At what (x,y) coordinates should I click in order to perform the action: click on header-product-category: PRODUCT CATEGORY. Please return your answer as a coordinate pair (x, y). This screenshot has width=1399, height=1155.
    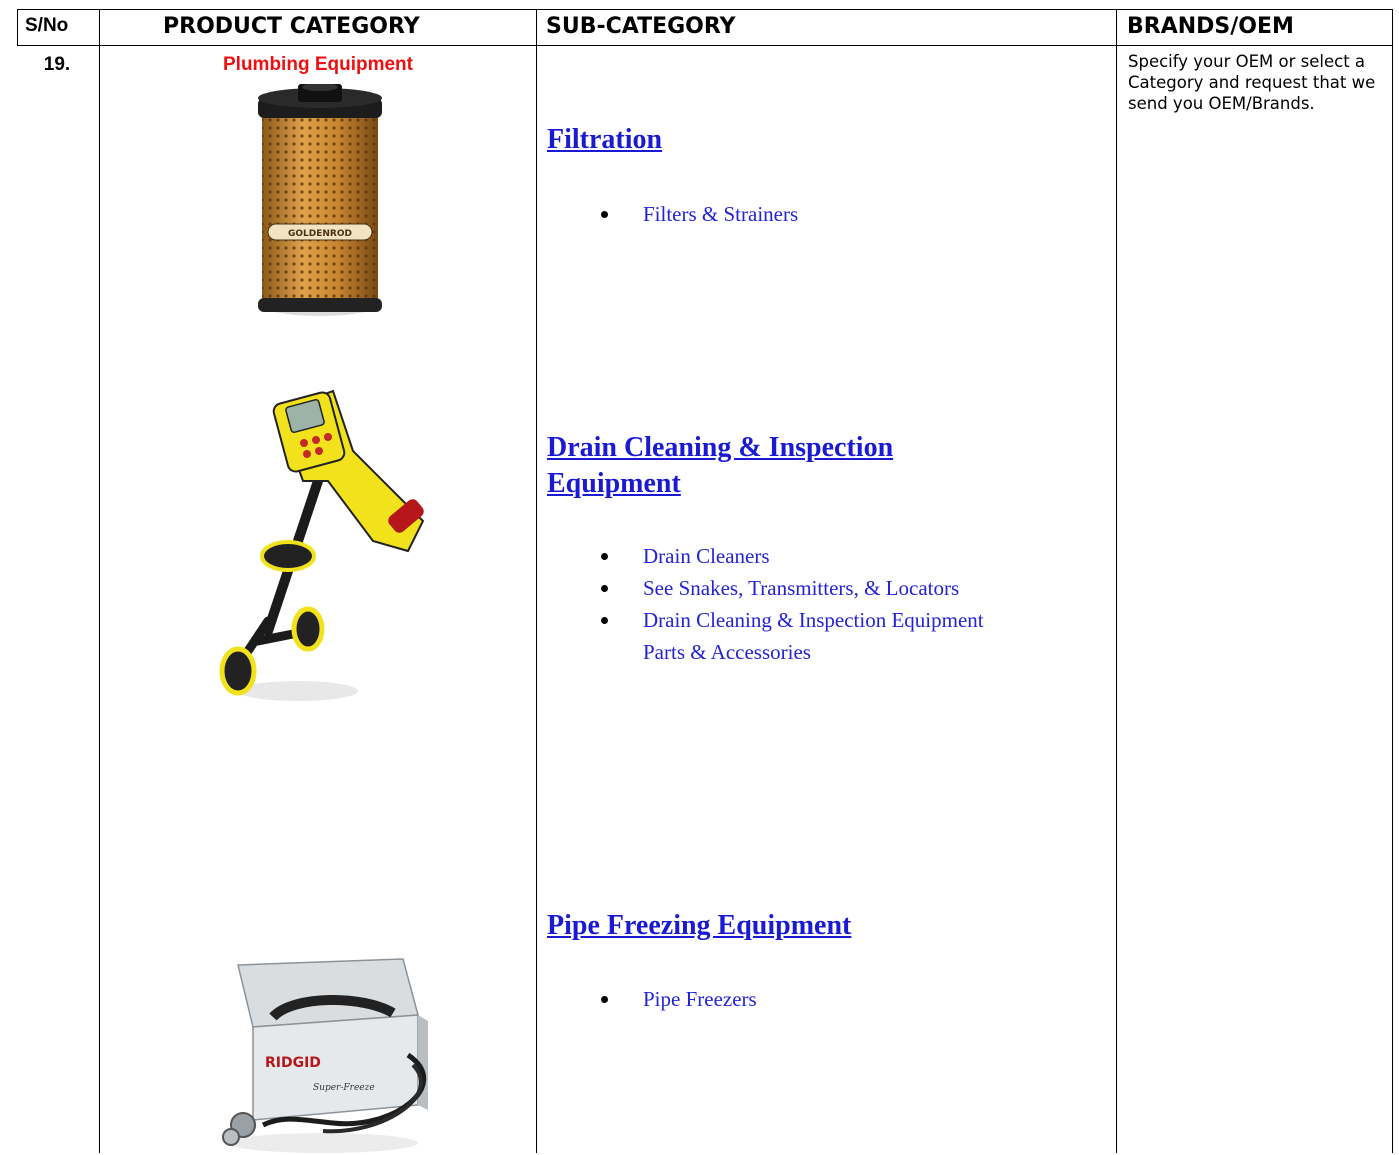
    Looking at the image, I should click on (291, 26).